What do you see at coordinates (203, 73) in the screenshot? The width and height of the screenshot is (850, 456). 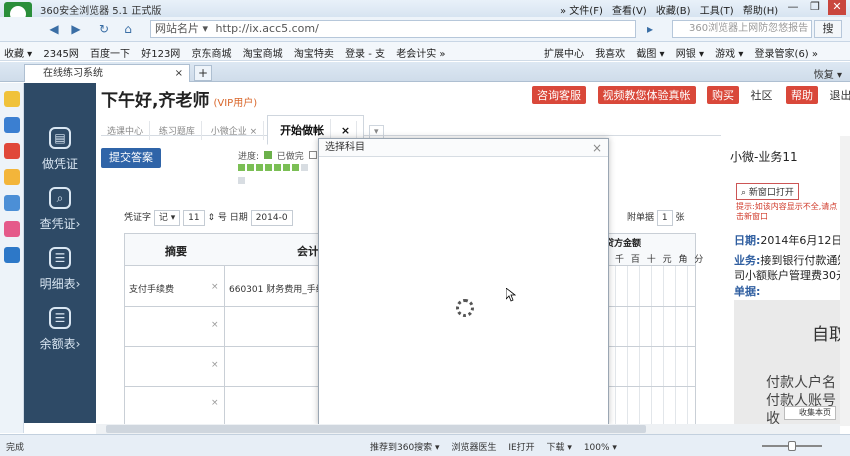 I see `new-tab-icon: +` at bounding box center [203, 73].